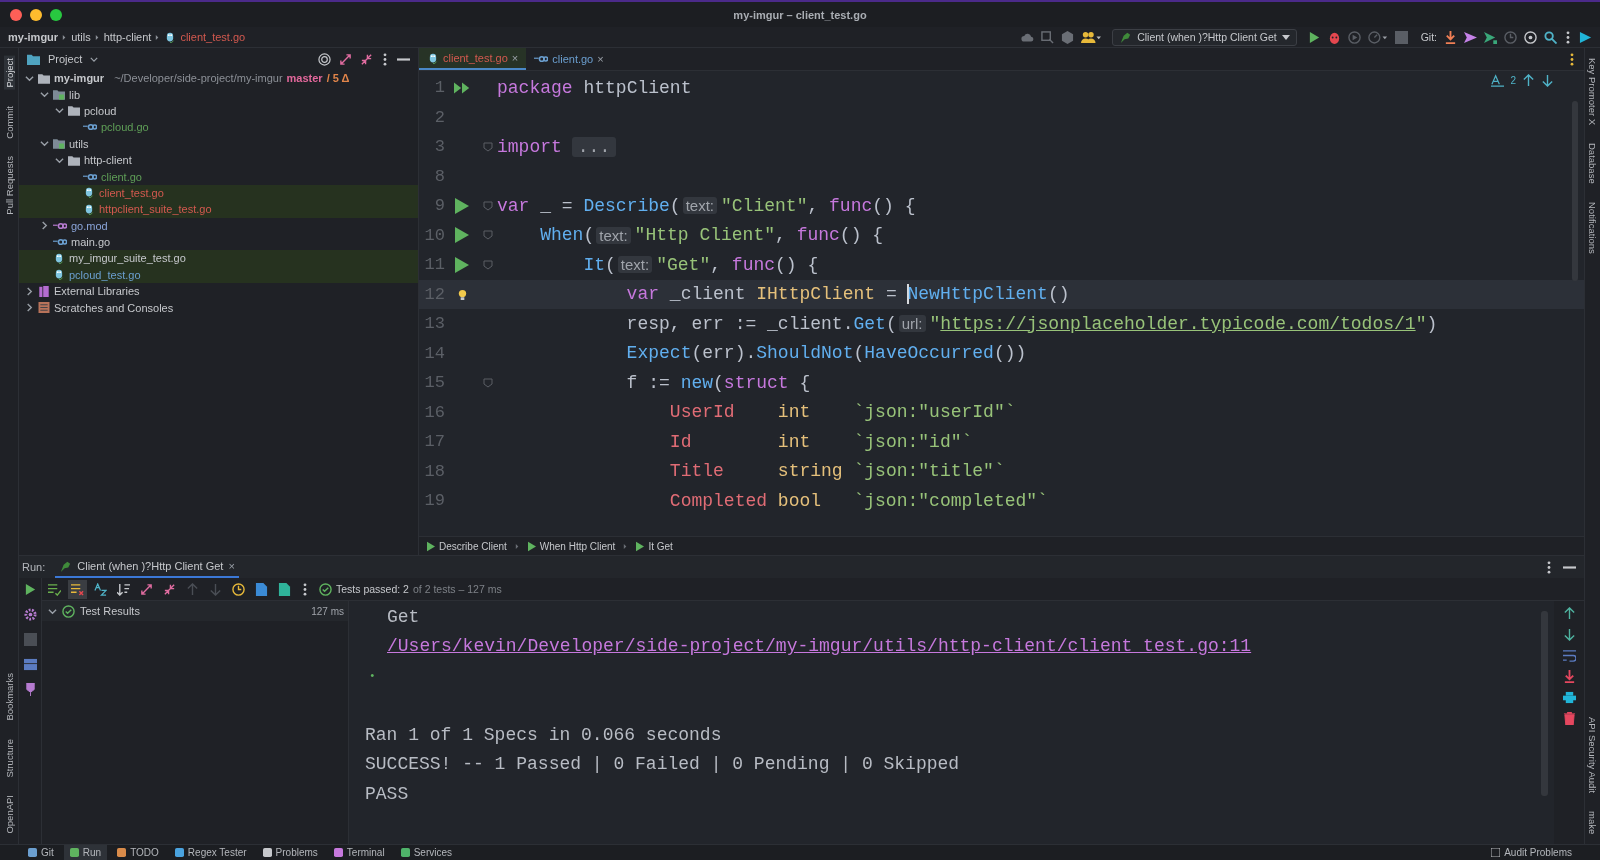  Describe the element at coordinates (100, 589) in the screenshot. I see `sort-alpha-icon` at that location.